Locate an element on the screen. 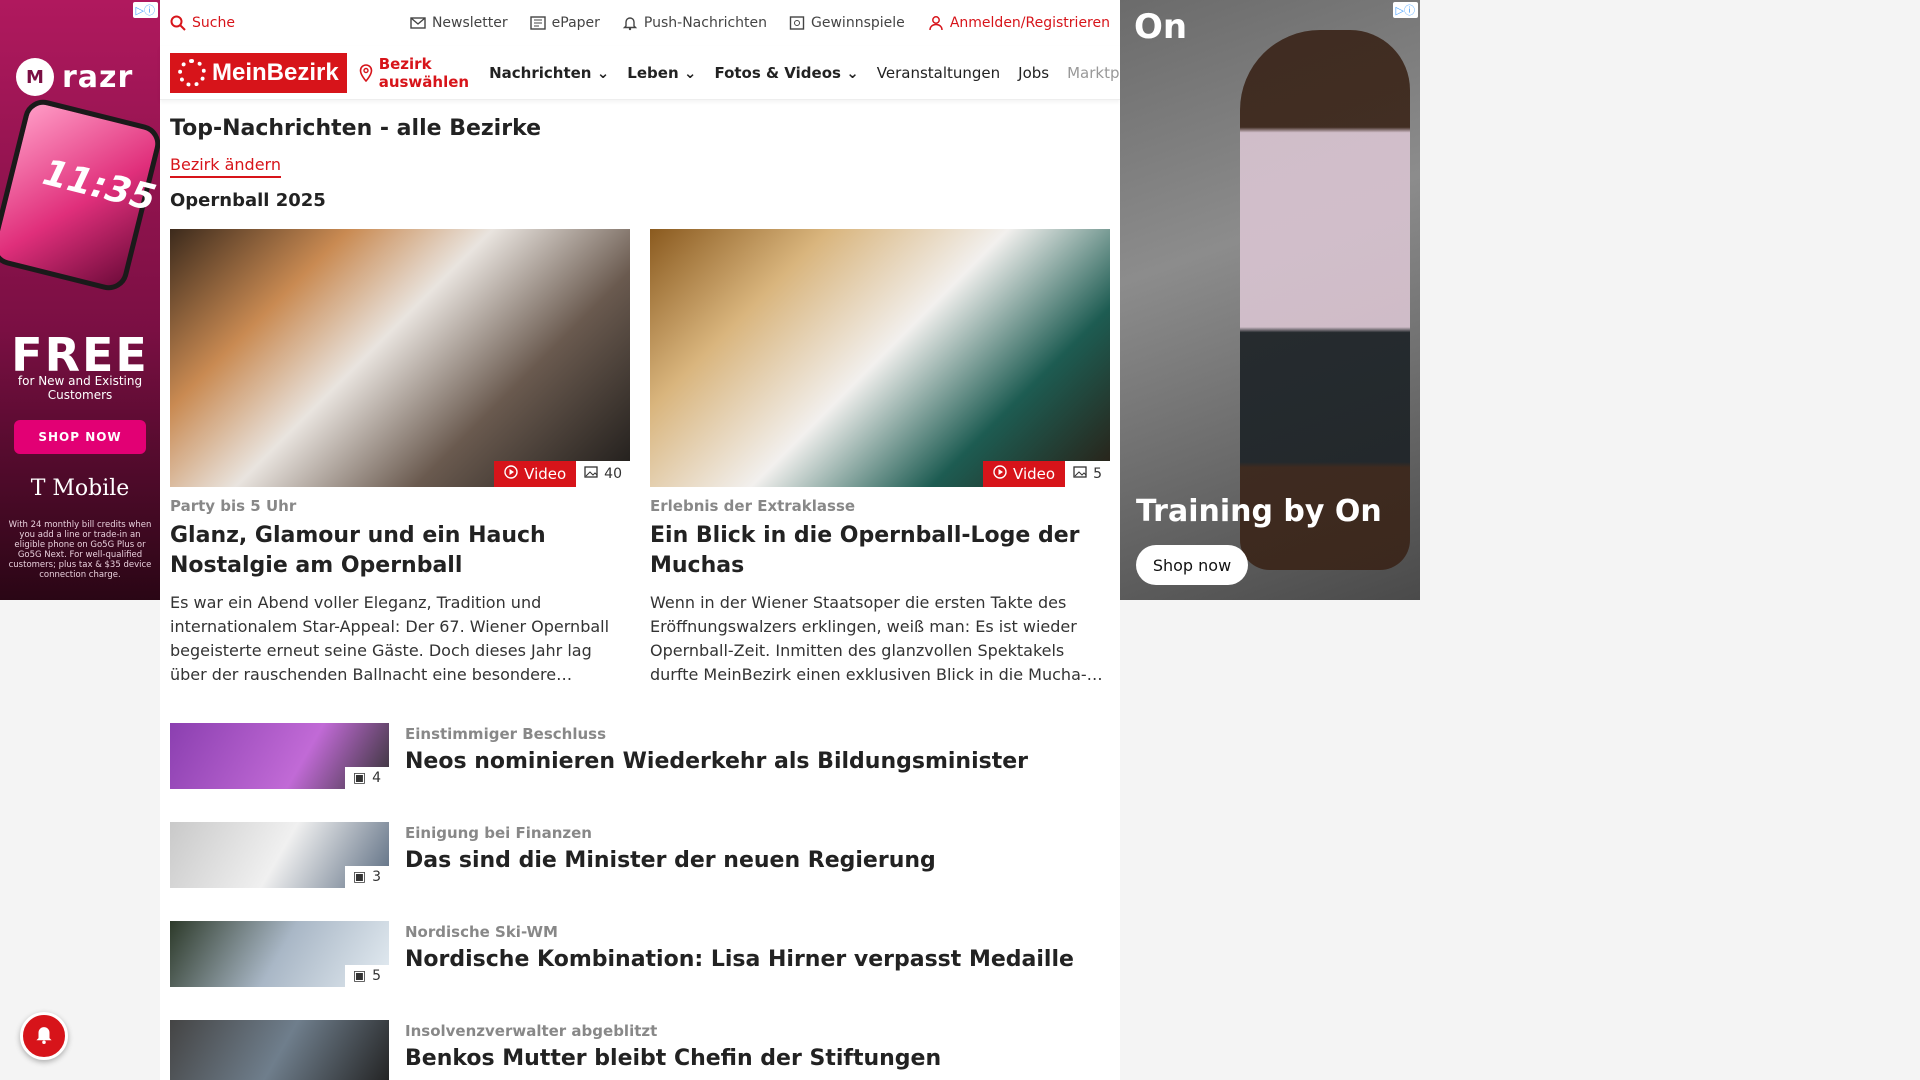 Image resolution: width=1920 pixels, height=1080 pixels. select-district-label: Bezirk auswählen is located at coordinates (424, 72).